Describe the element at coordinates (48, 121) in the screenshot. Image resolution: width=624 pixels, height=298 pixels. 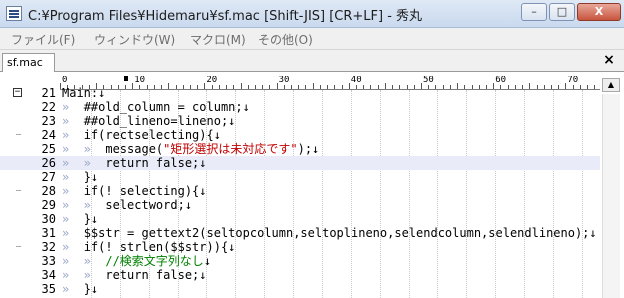
I see `line-number: 23` at that location.